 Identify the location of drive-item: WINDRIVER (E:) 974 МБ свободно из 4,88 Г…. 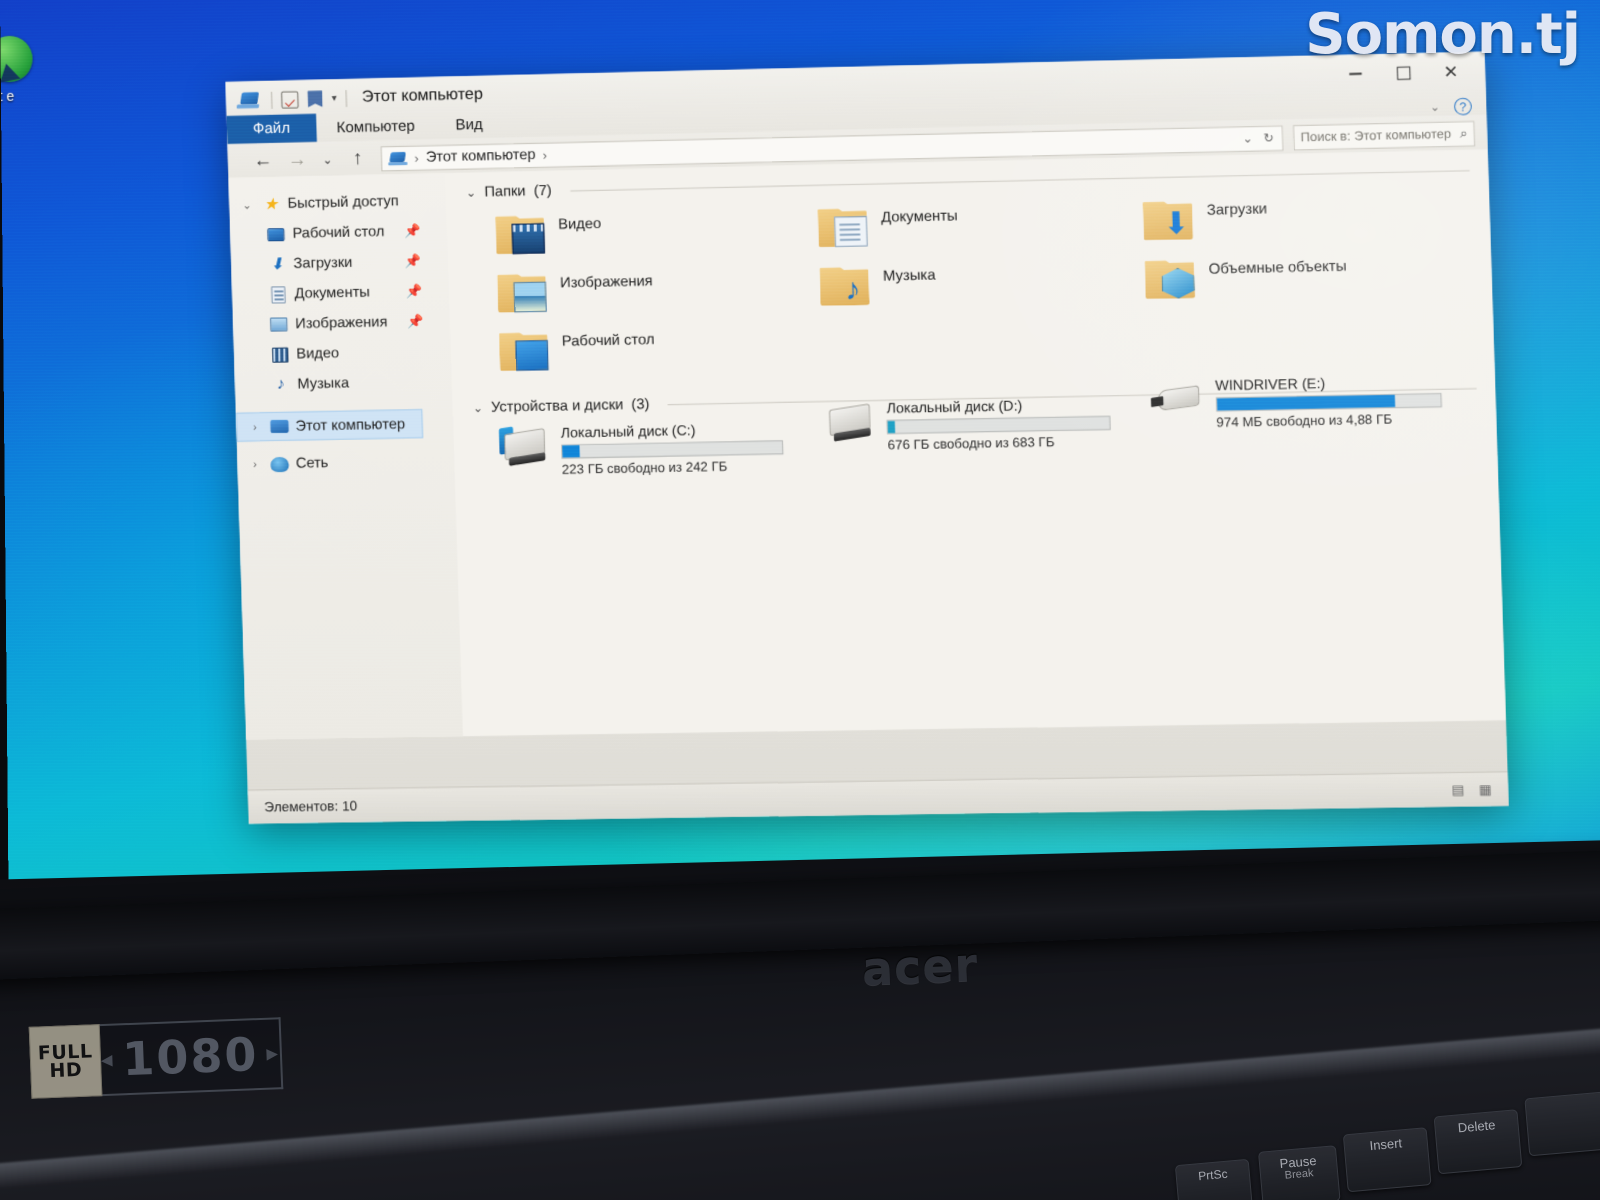
(1317, 419).